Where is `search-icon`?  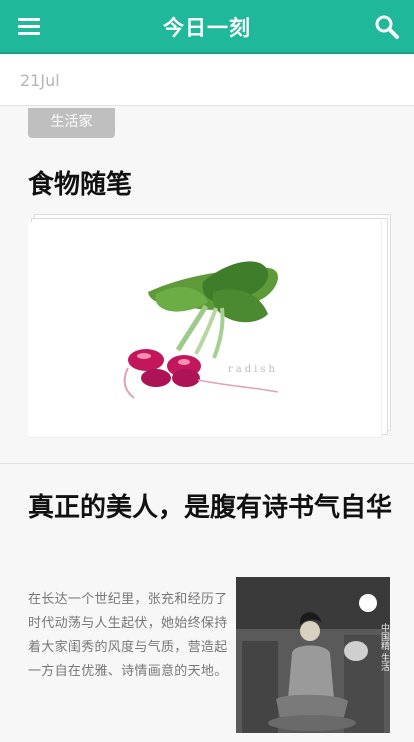 search-icon is located at coordinates (387, 27).